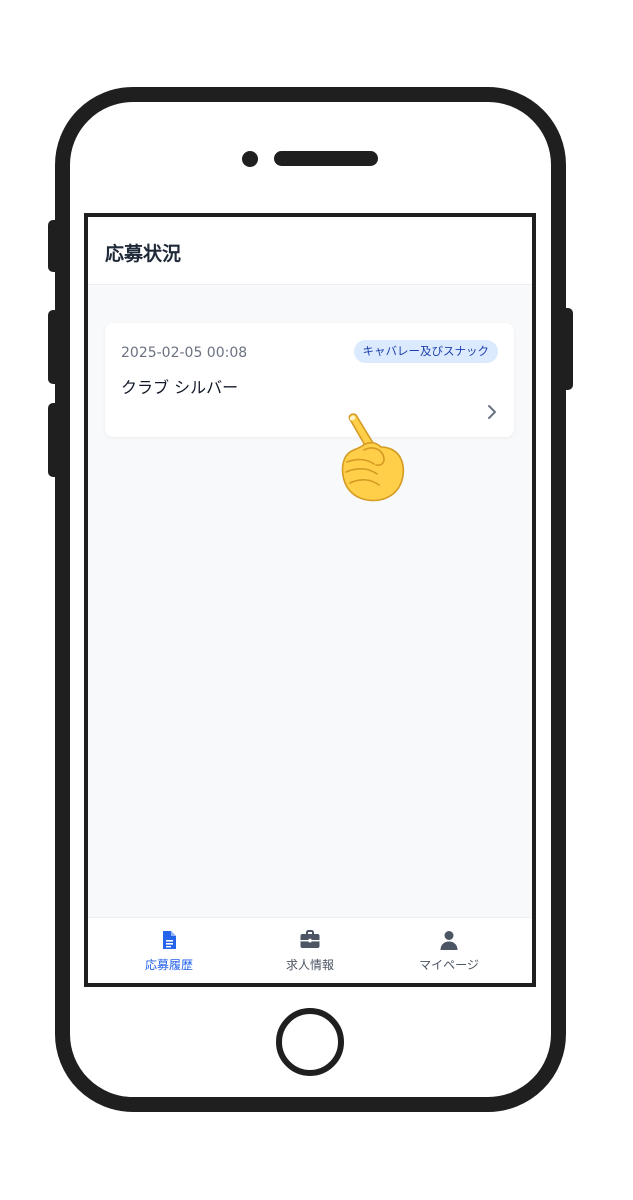 This screenshot has height=1200, width=633. I want to click on nav-item-job-info: 求人情報, so click(310, 950).